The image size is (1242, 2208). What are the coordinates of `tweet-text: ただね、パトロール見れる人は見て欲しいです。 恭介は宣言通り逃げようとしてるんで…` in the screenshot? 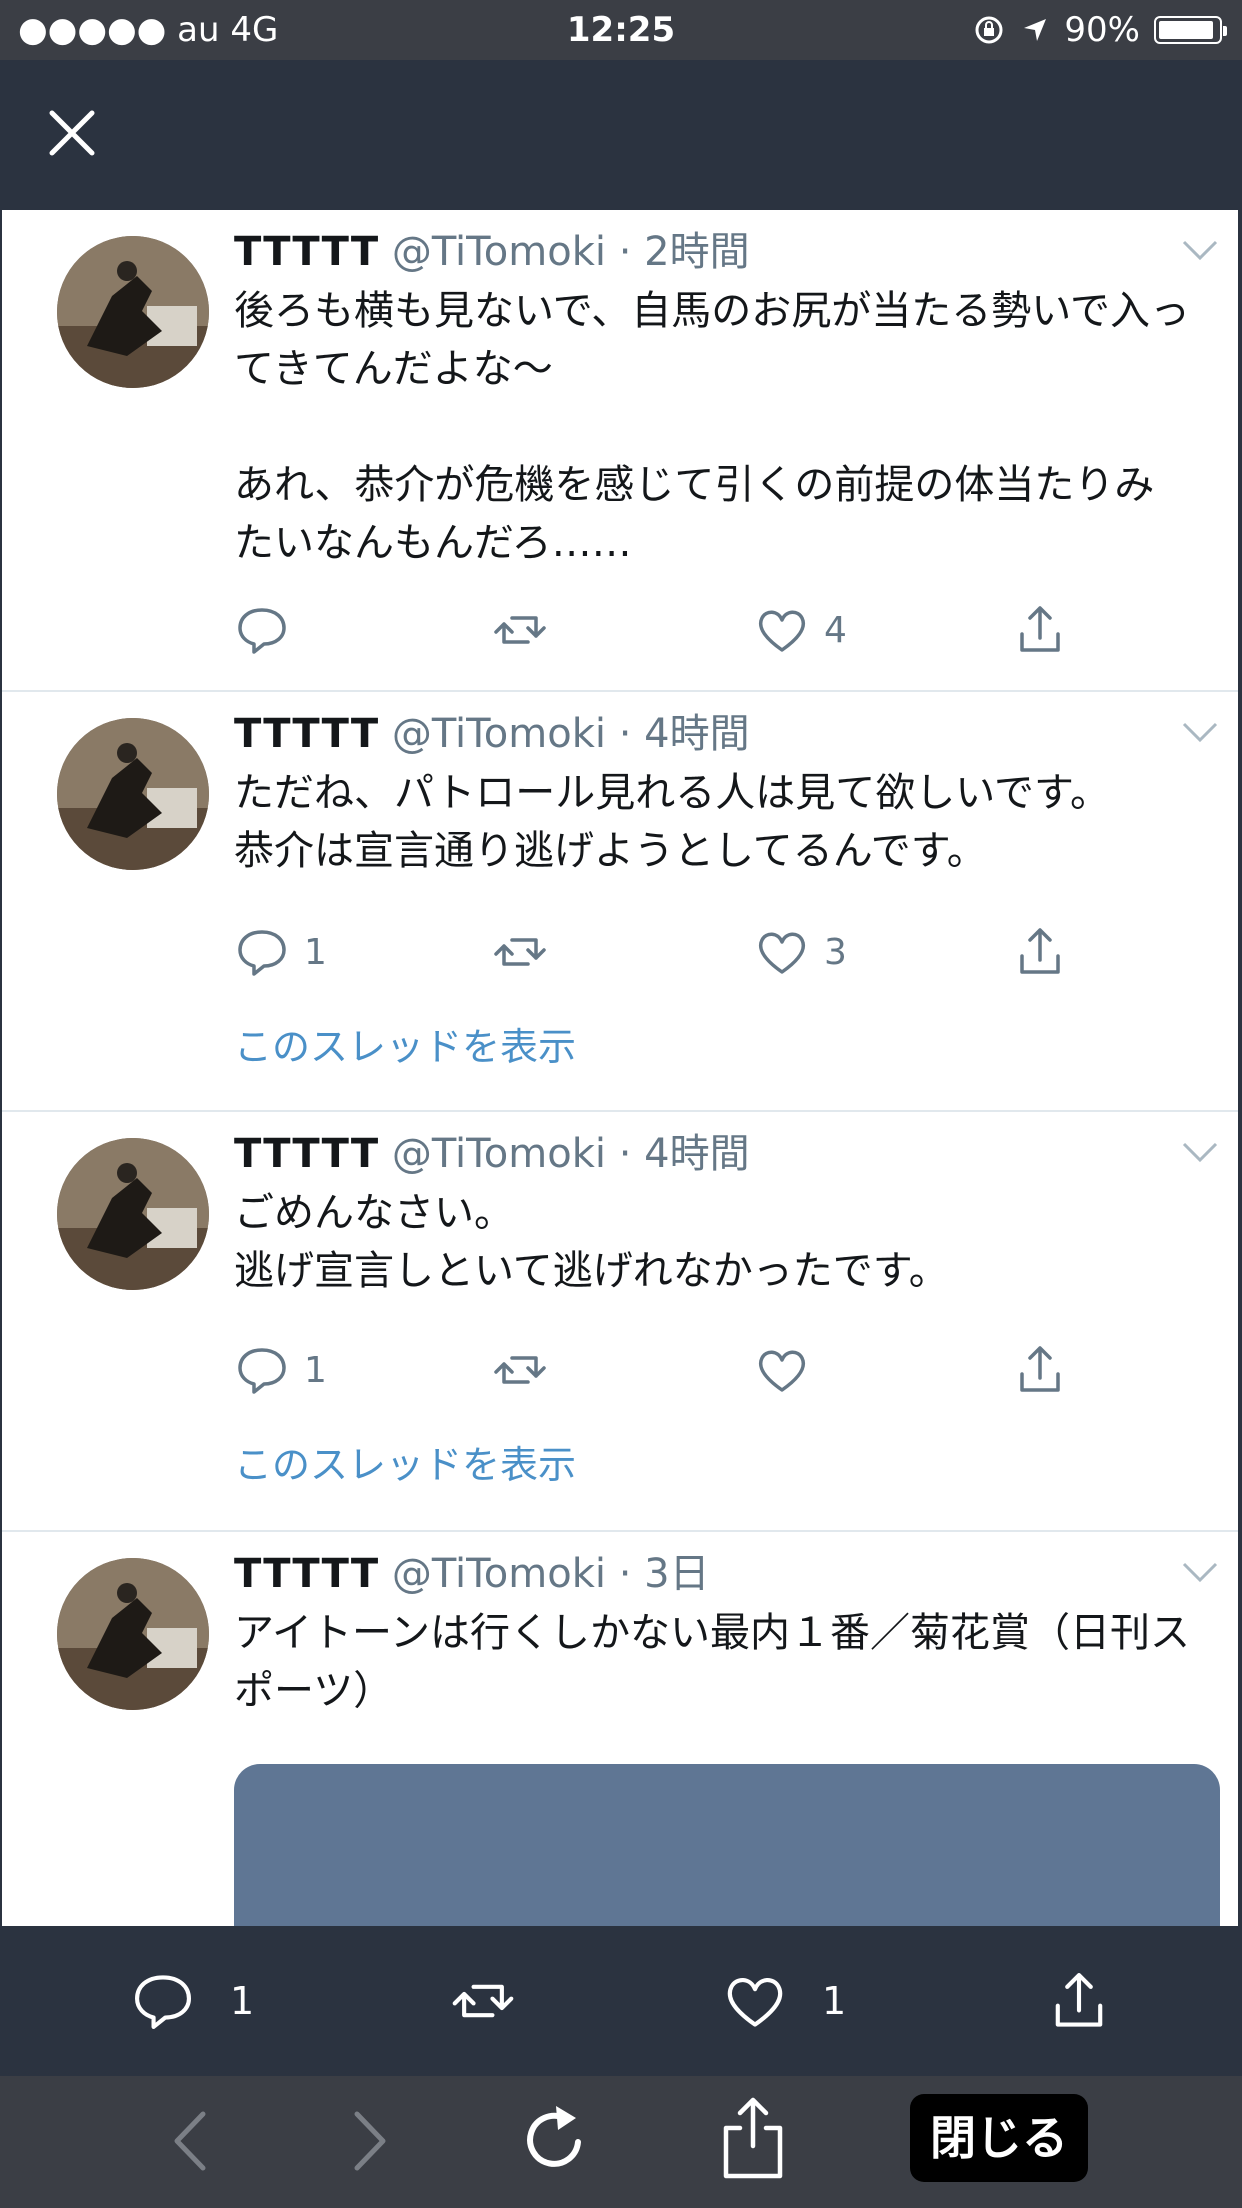 It's located at (672, 822).